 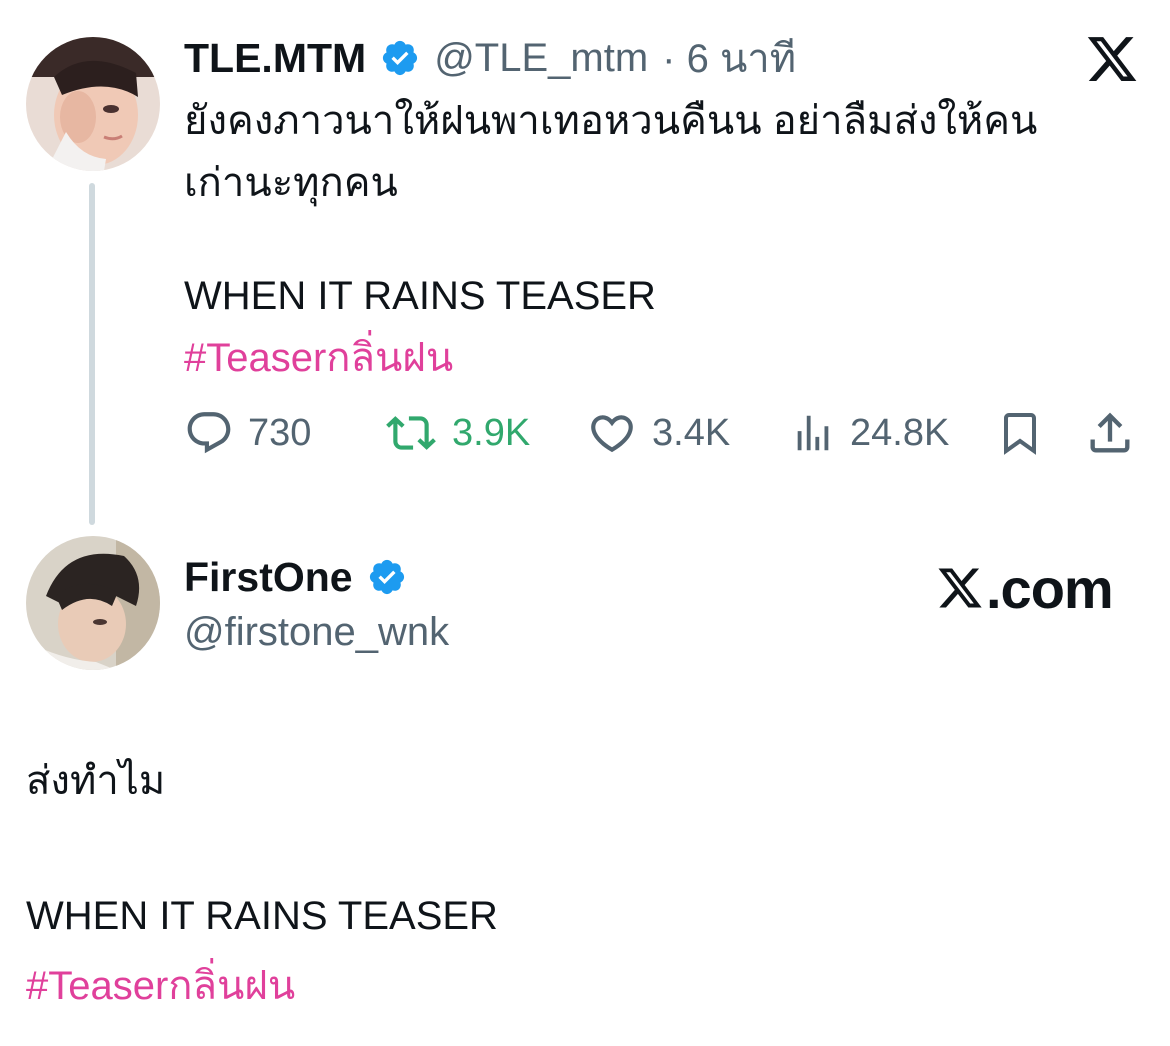 I want to click on views-count: 24.8K, so click(x=900, y=432).